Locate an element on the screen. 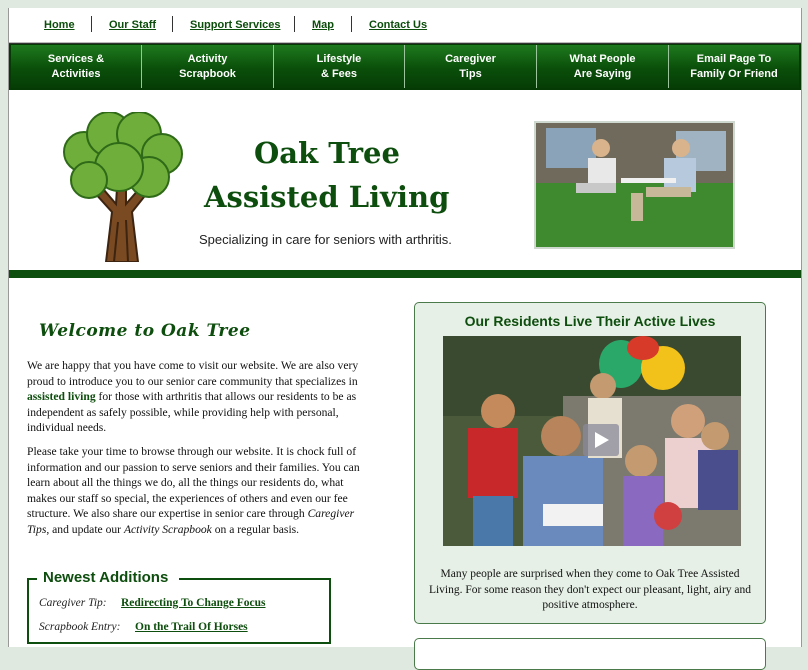 This screenshot has width=808, height=670. intro-text: on a regular basis. is located at coordinates (255, 529).